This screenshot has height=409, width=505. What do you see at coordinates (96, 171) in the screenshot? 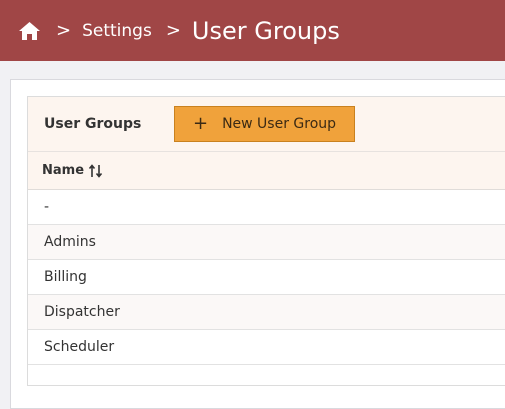
I see `sort-icon` at bounding box center [96, 171].